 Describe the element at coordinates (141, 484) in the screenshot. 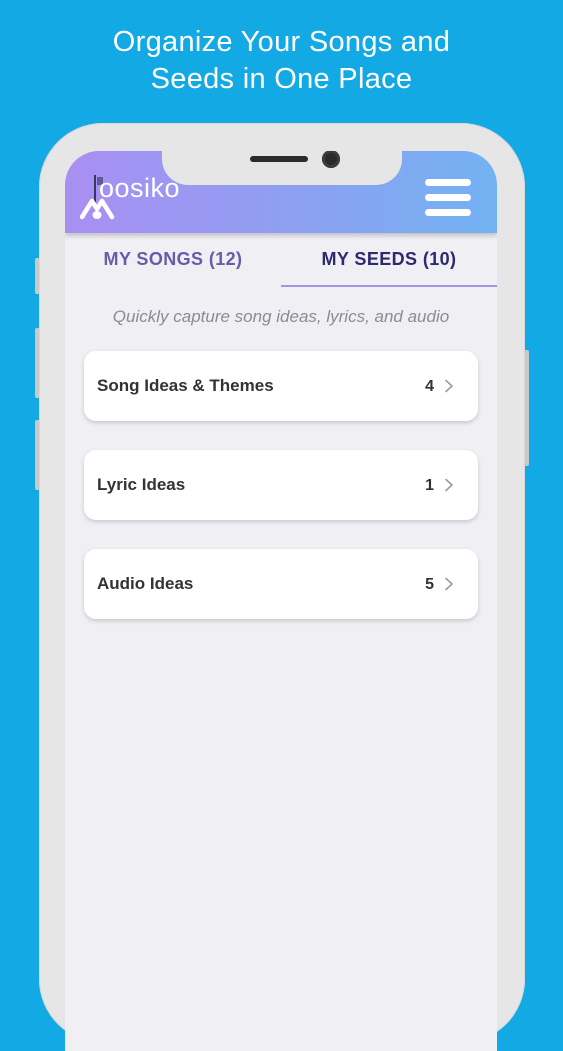

I see `seed-category-label: Lyric Ideas` at that location.